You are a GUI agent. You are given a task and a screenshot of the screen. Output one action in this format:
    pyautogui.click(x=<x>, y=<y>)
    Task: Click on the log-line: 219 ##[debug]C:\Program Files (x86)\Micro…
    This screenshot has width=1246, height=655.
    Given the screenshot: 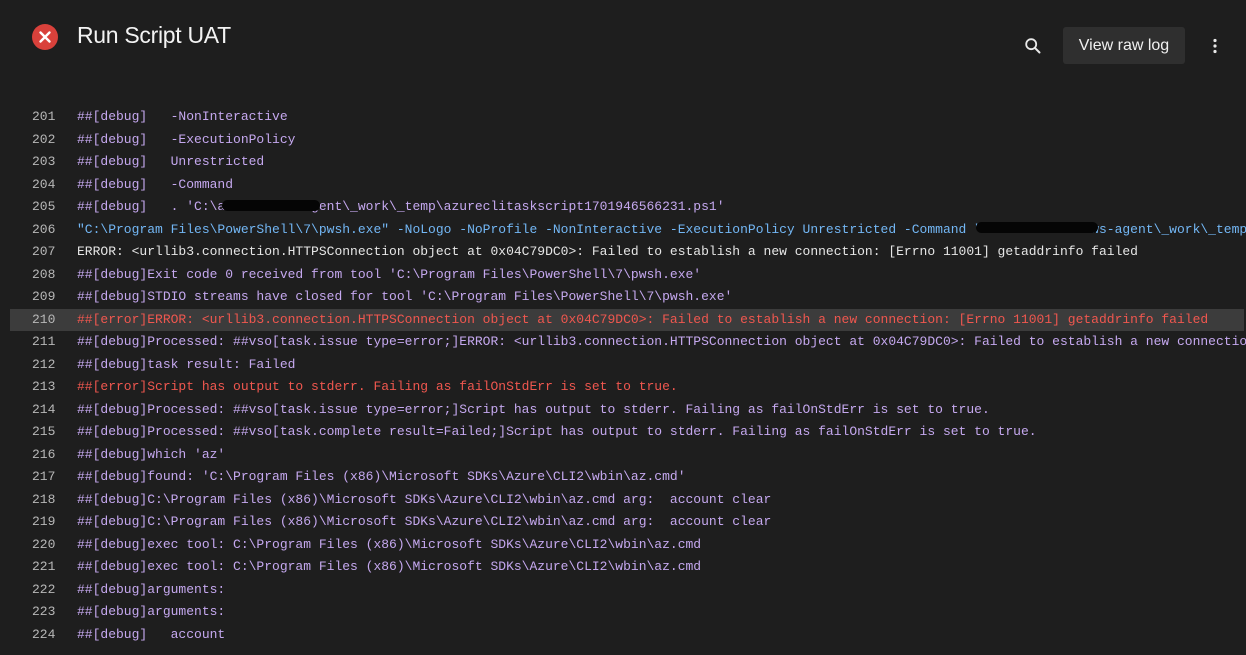 What is the action you would take?
    pyautogui.click(x=623, y=522)
    